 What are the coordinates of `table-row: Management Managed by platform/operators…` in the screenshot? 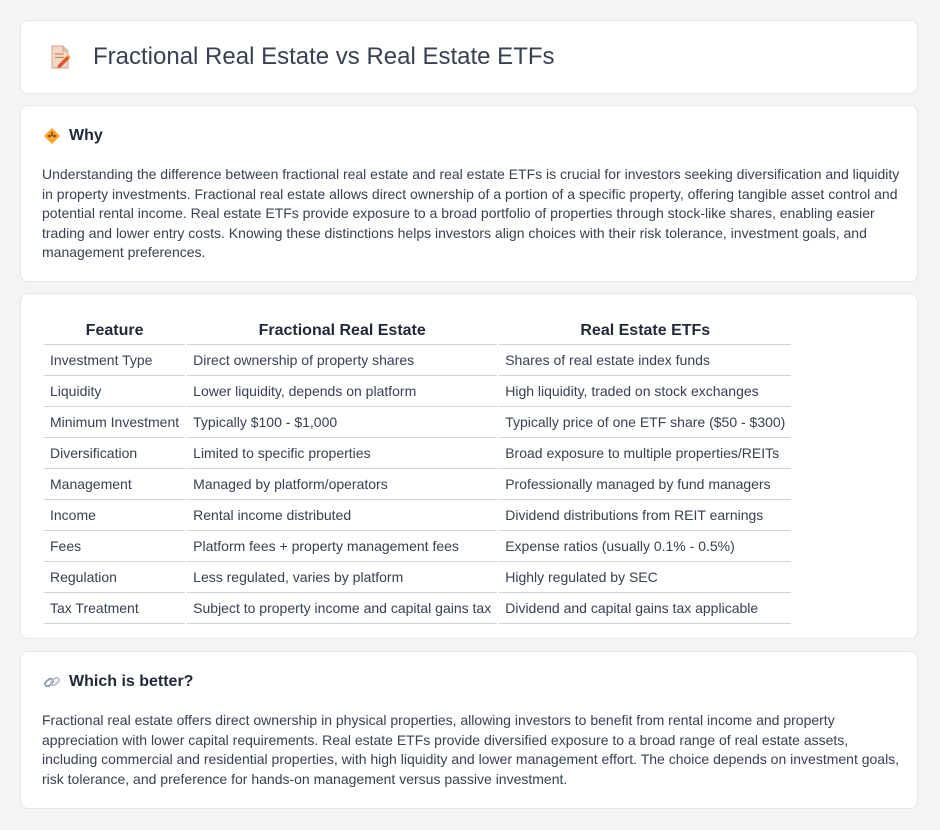 It's located at (418, 484).